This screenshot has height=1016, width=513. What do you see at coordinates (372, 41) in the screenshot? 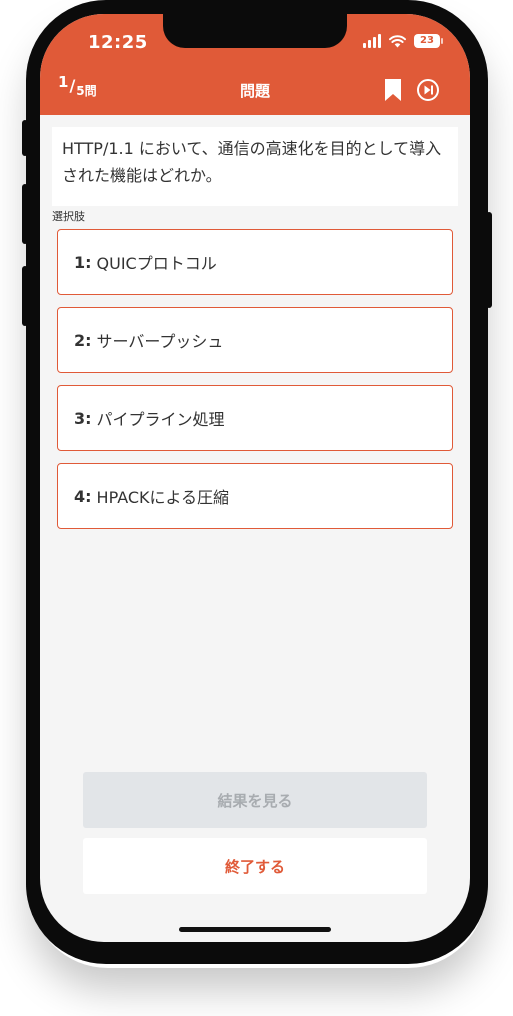
I see `cellular-signal-icon` at bounding box center [372, 41].